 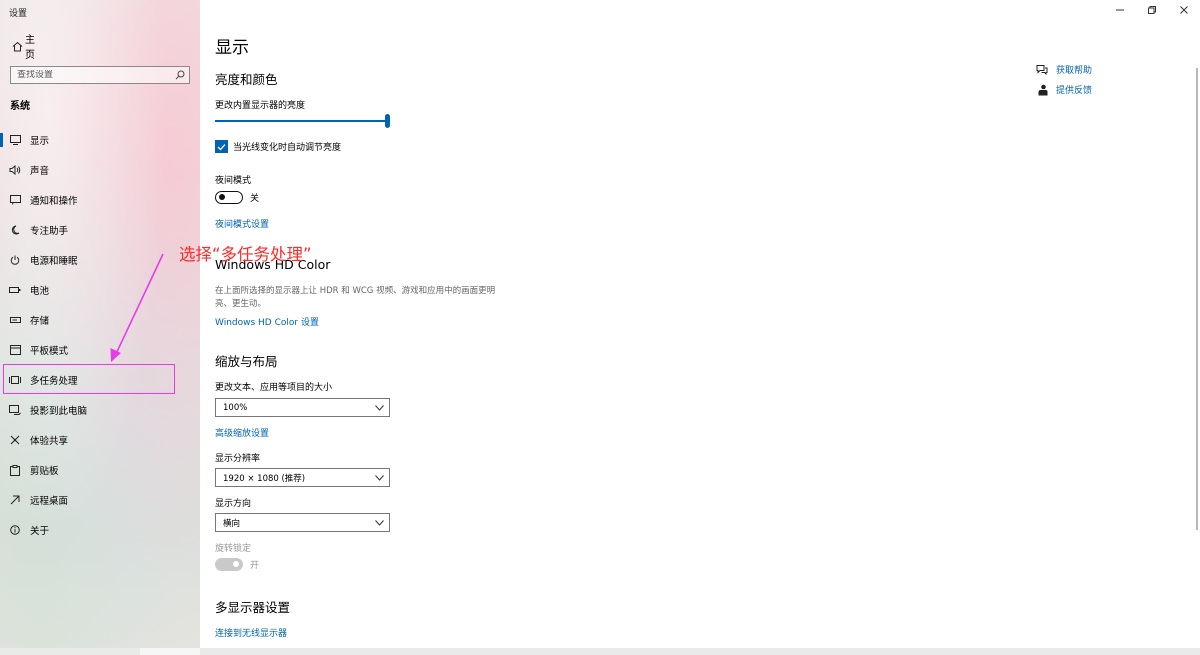 I want to click on window-controls, so click(x=1152, y=10).